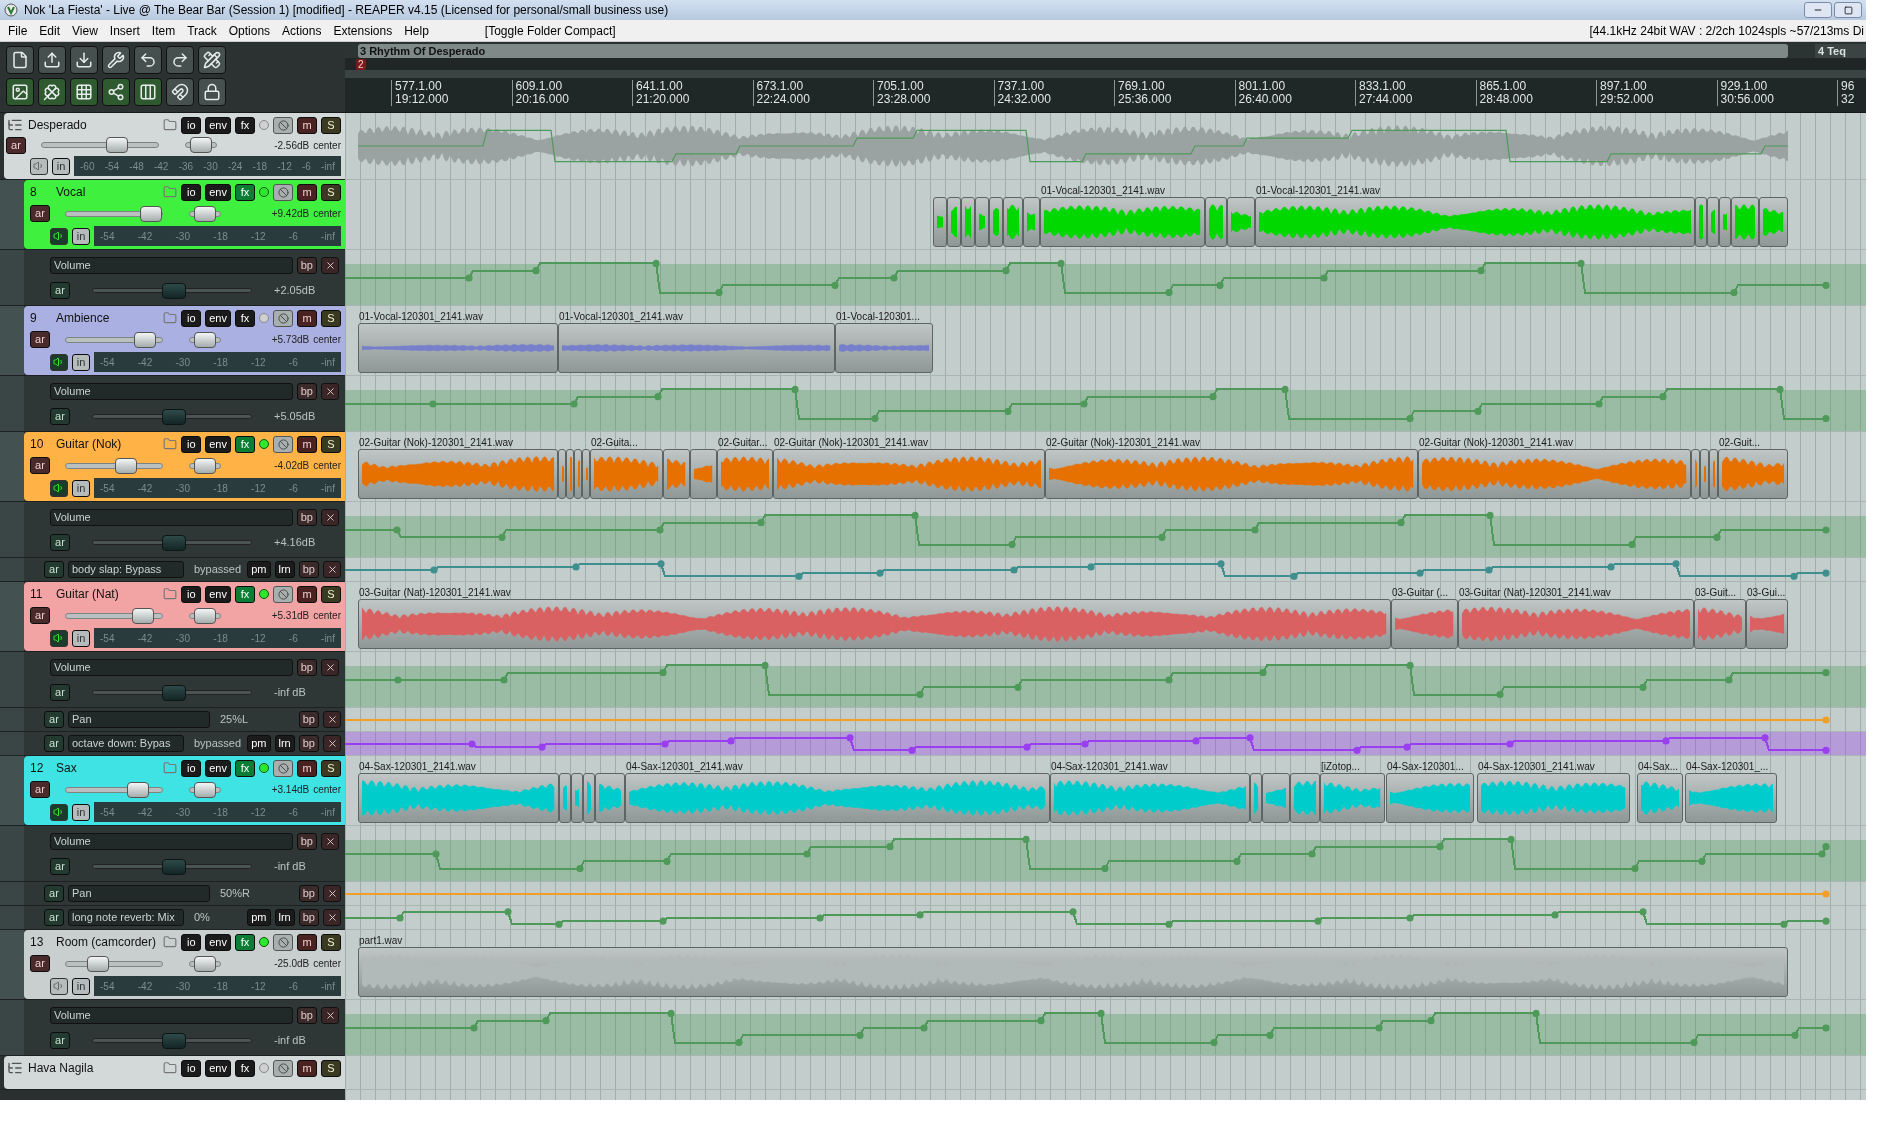  Describe the element at coordinates (184, 964) in the screenshot. I see `track-header: 13 Room (camcorder) io env fx m S ar -25.0dB center in -54 -42 -30 -18 -12 -6 -inf` at that location.